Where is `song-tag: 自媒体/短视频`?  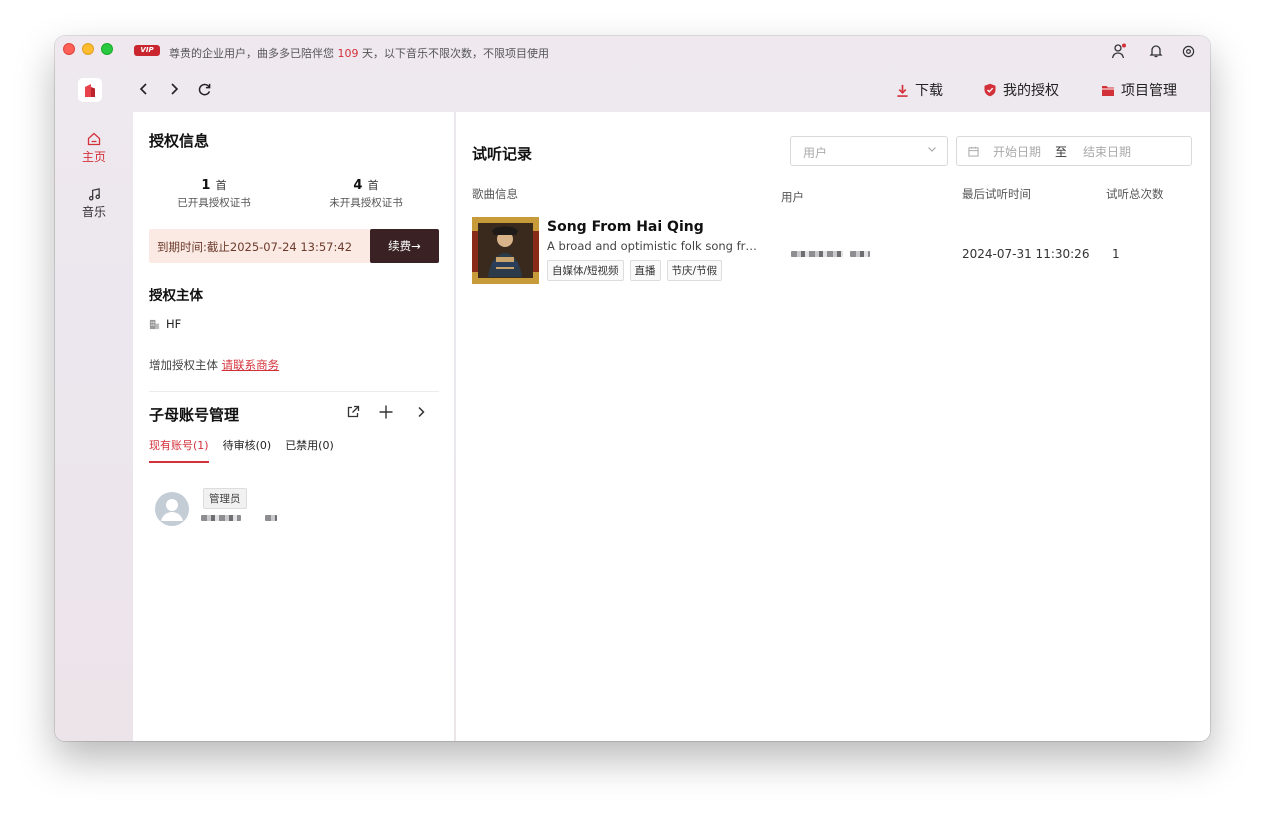 song-tag: 自媒体/短视频 is located at coordinates (585, 270).